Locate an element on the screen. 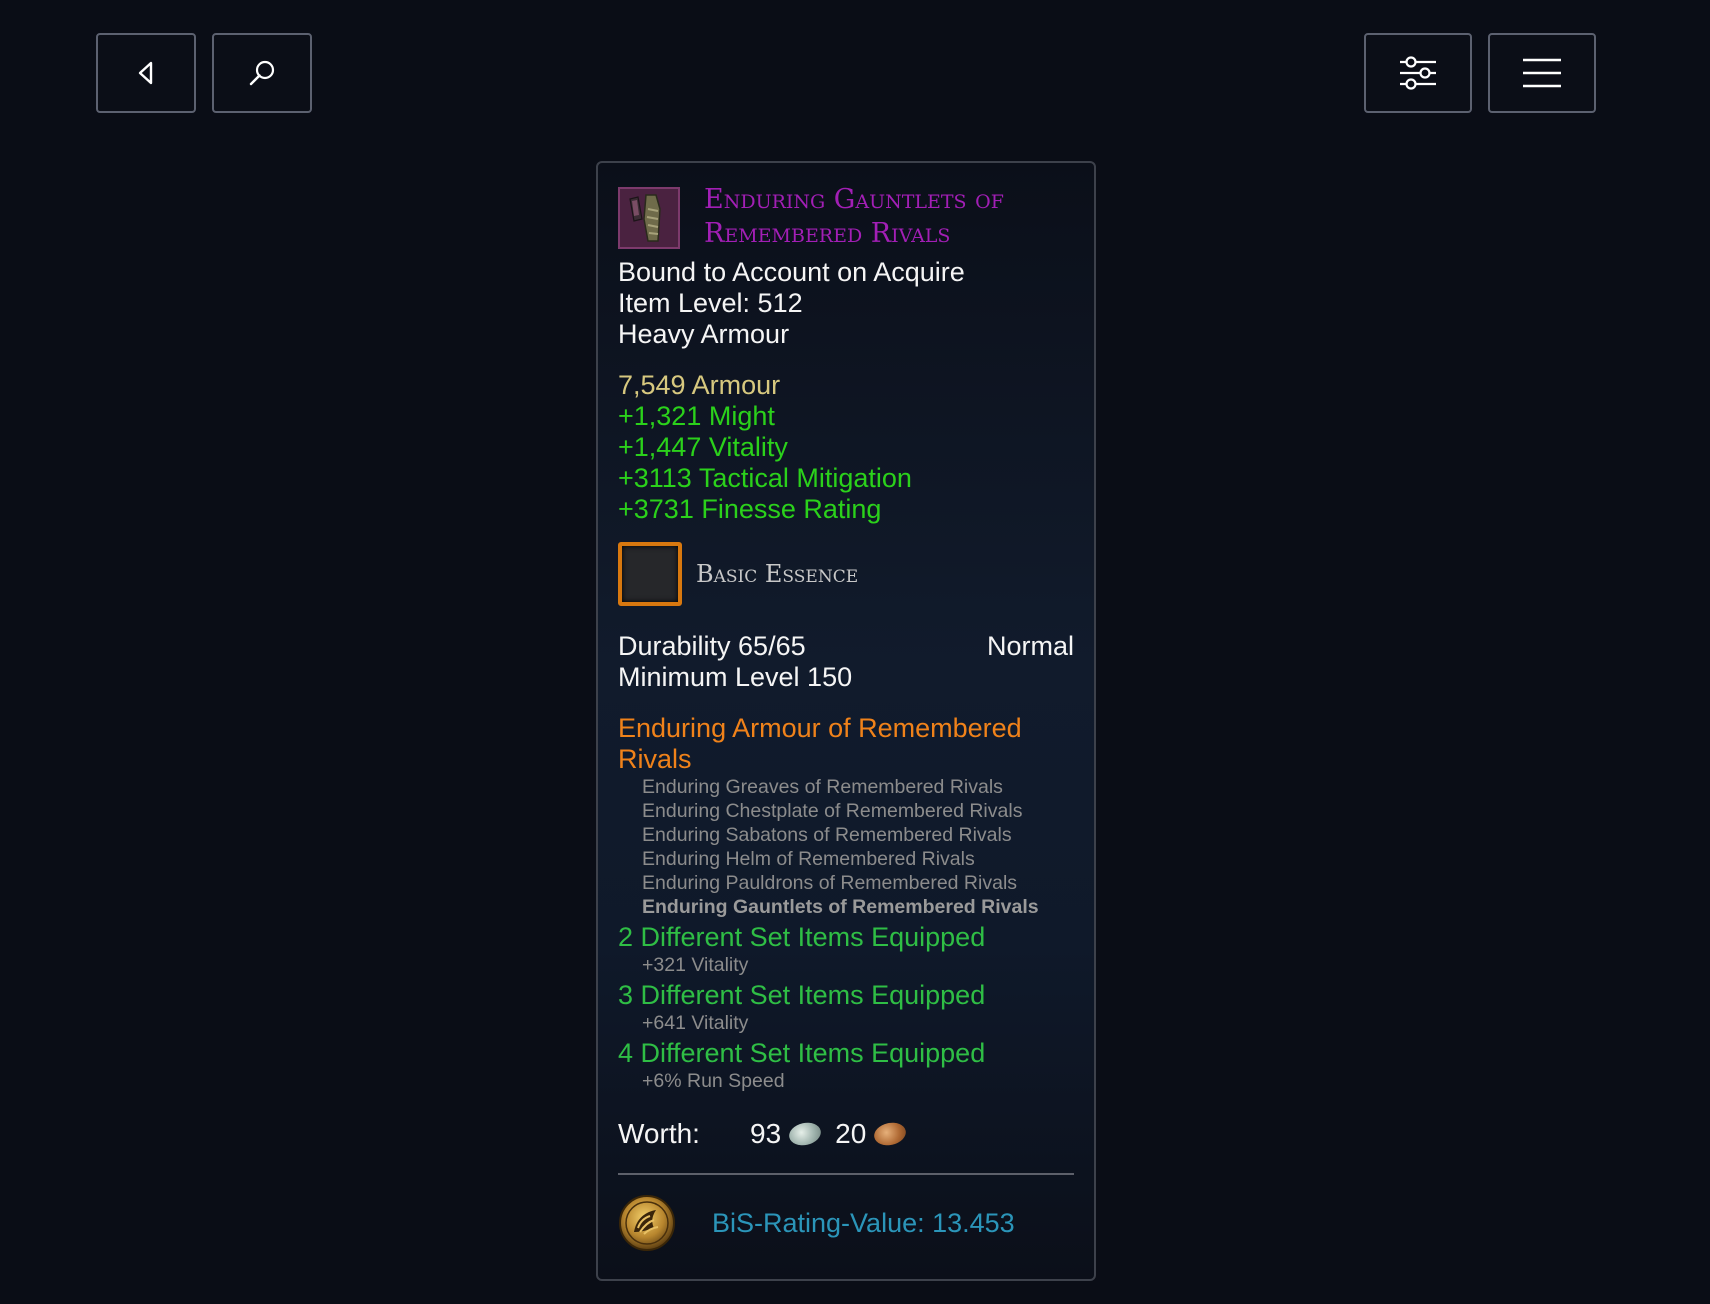 This screenshot has width=1710, height=1304. stat-line: +3113 Tactical Mitigation is located at coordinates (765, 478).